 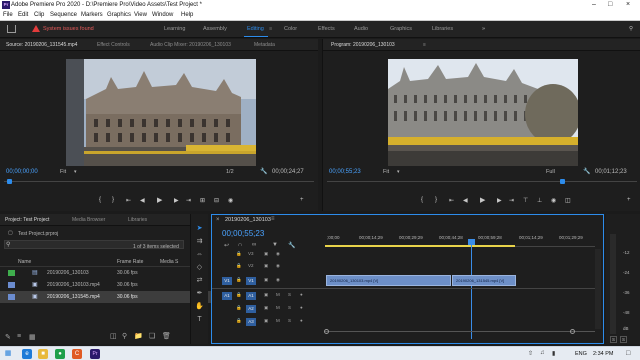 What do you see at coordinates (8, 15) in the screenshot?
I see `menu-file: File` at bounding box center [8, 15].